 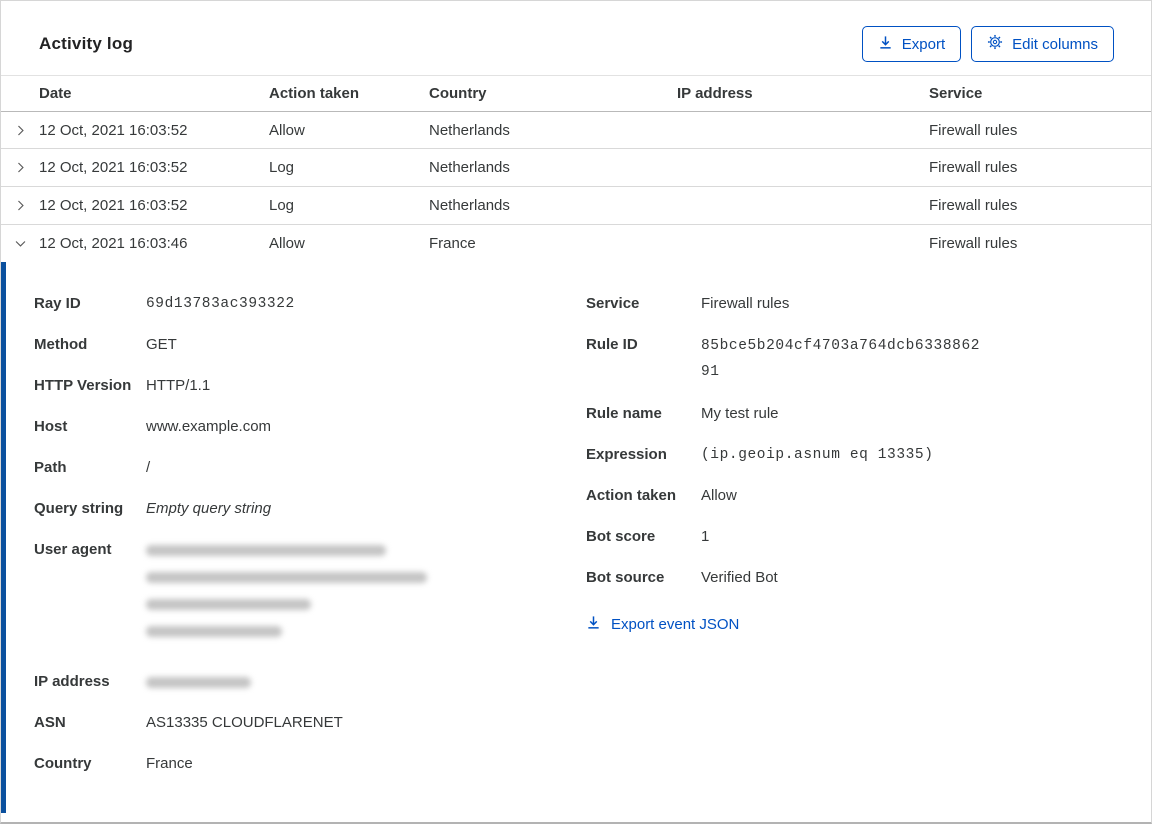 What do you see at coordinates (286, 595) in the screenshot?
I see `redacted-user-agent-blur` at bounding box center [286, 595].